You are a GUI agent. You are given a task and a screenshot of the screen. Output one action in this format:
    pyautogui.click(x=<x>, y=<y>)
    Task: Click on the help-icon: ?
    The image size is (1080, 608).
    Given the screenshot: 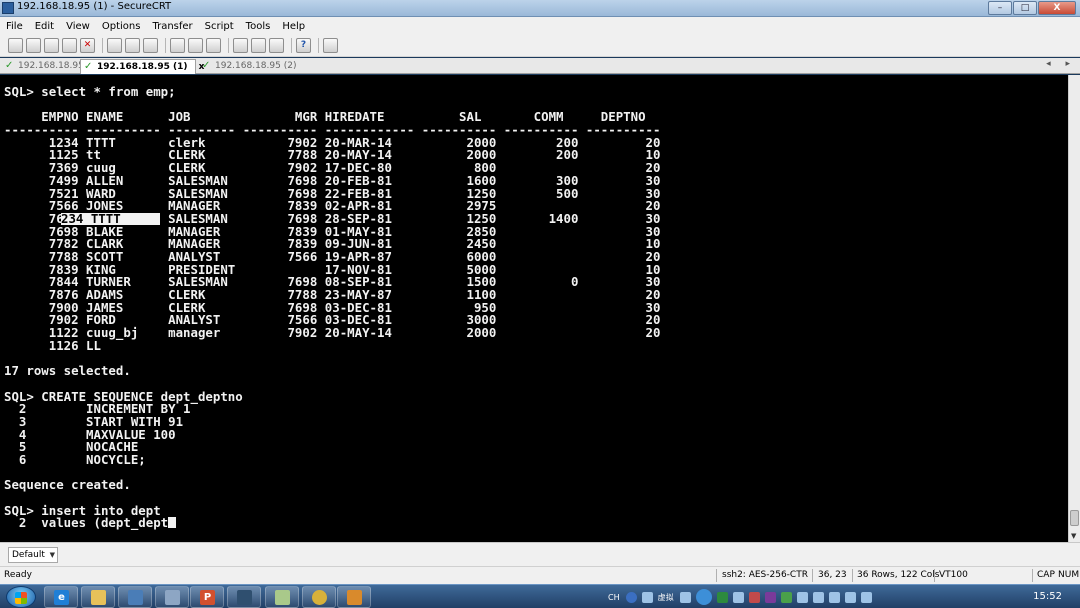 What is the action you would take?
    pyautogui.click(x=303, y=45)
    